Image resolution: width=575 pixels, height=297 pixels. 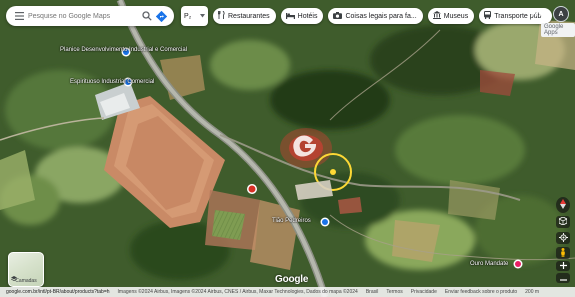 I want to click on chip-restaurants: Restaurantes, so click(x=244, y=16).